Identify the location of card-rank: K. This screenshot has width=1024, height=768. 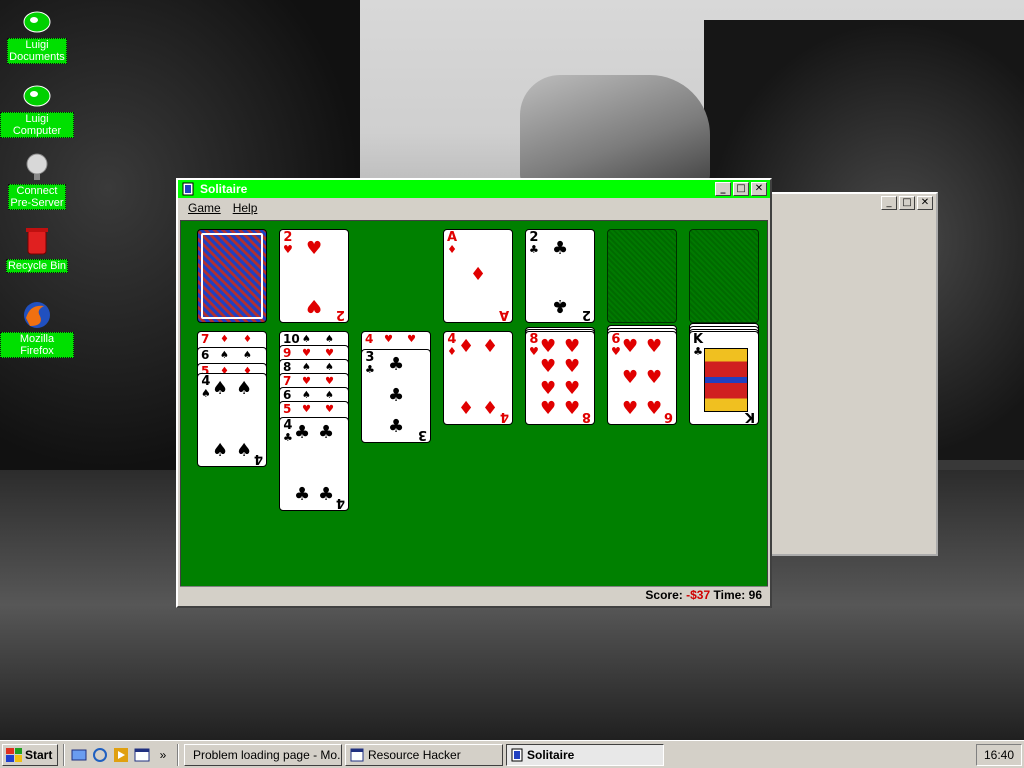
(749, 416).